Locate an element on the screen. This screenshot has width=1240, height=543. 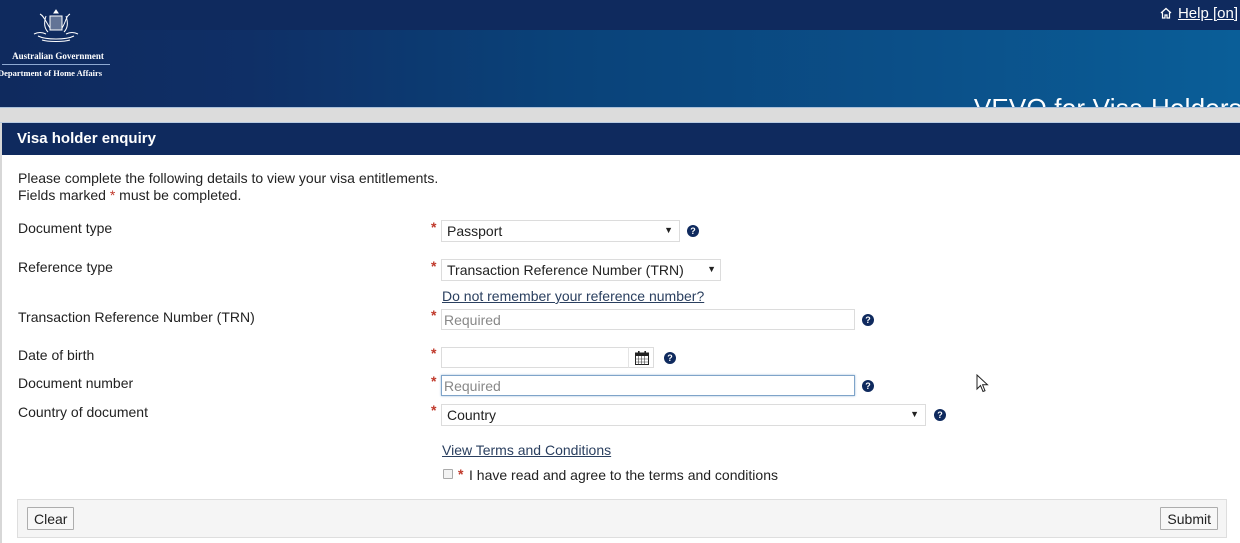
date-of-birth-label: Date of birth is located at coordinates (56, 355).